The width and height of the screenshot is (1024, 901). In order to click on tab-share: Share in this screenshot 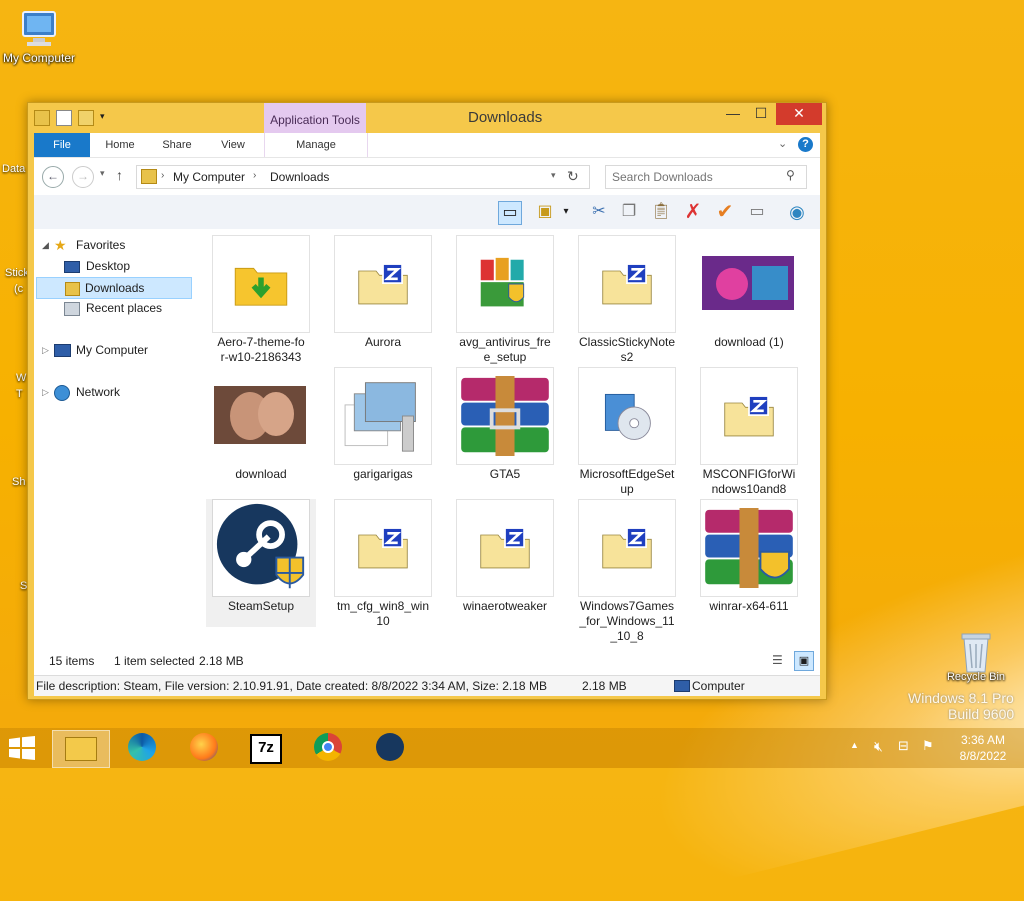, I will do `click(177, 145)`.